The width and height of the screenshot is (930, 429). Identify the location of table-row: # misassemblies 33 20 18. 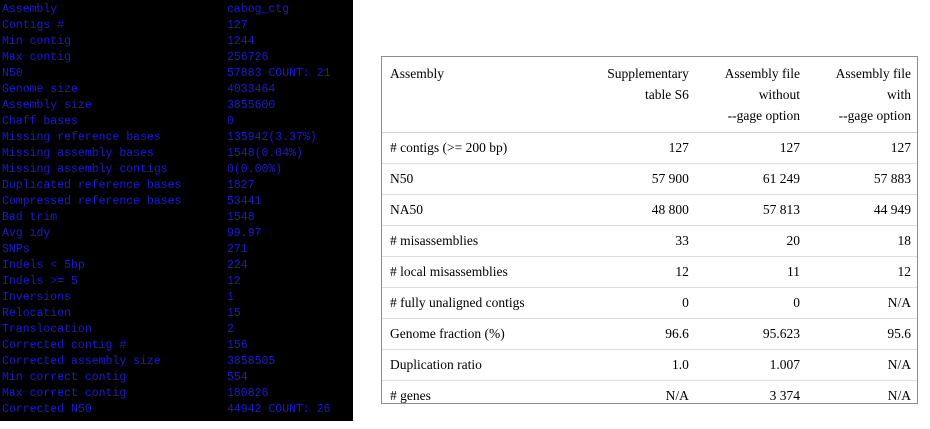
(649, 241).